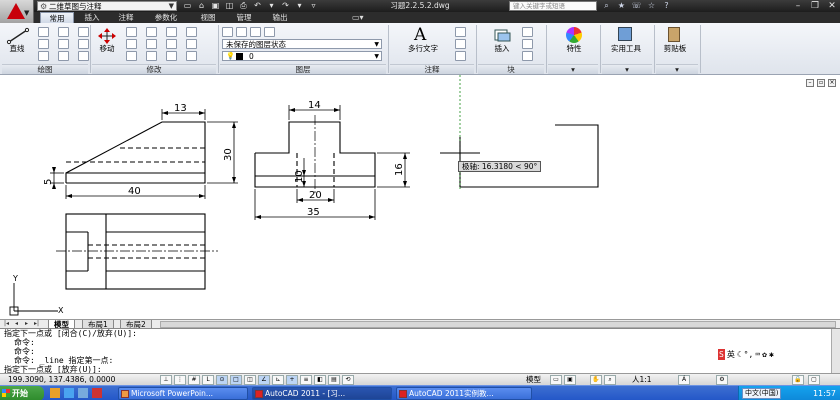 This screenshot has width=840, height=400. I want to click on save-icon: ▣, so click(215, 6).